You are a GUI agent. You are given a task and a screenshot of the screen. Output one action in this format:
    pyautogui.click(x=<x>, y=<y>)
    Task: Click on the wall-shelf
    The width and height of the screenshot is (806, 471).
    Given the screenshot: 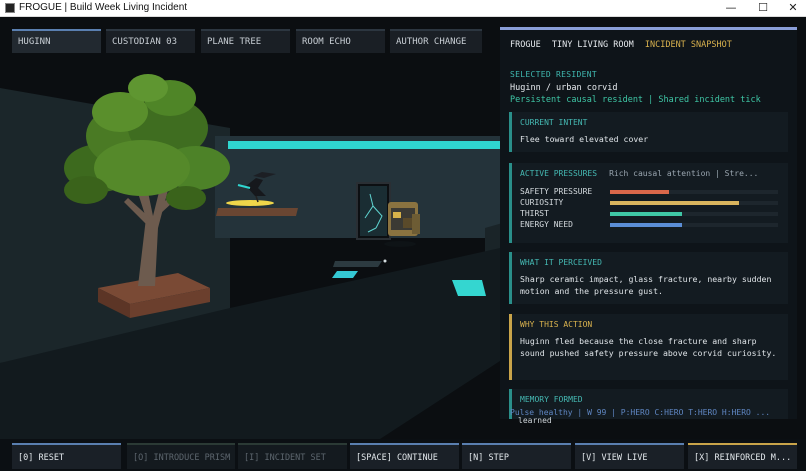 What is the action you would take?
    pyautogui.click(x=257, y=212)
    